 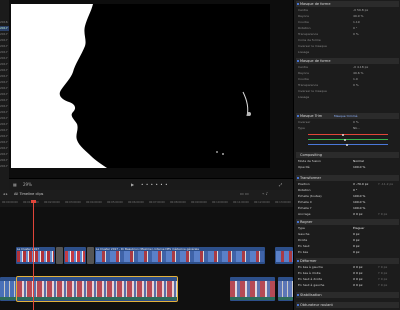 What do you see at coordinates (346, 116) in the screenshot?
I see `mask-label: Masque trimmé` at bounding box center [346, 116].